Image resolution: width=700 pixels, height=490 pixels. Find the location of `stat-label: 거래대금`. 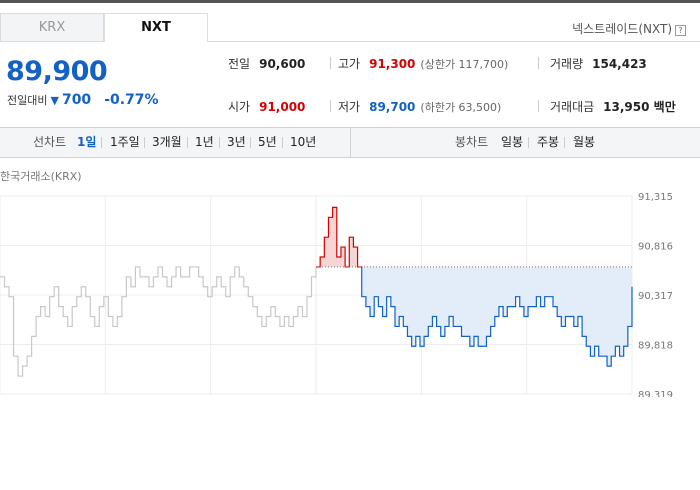

stat-label: 거래대금 is located at coordinates (572, 107).